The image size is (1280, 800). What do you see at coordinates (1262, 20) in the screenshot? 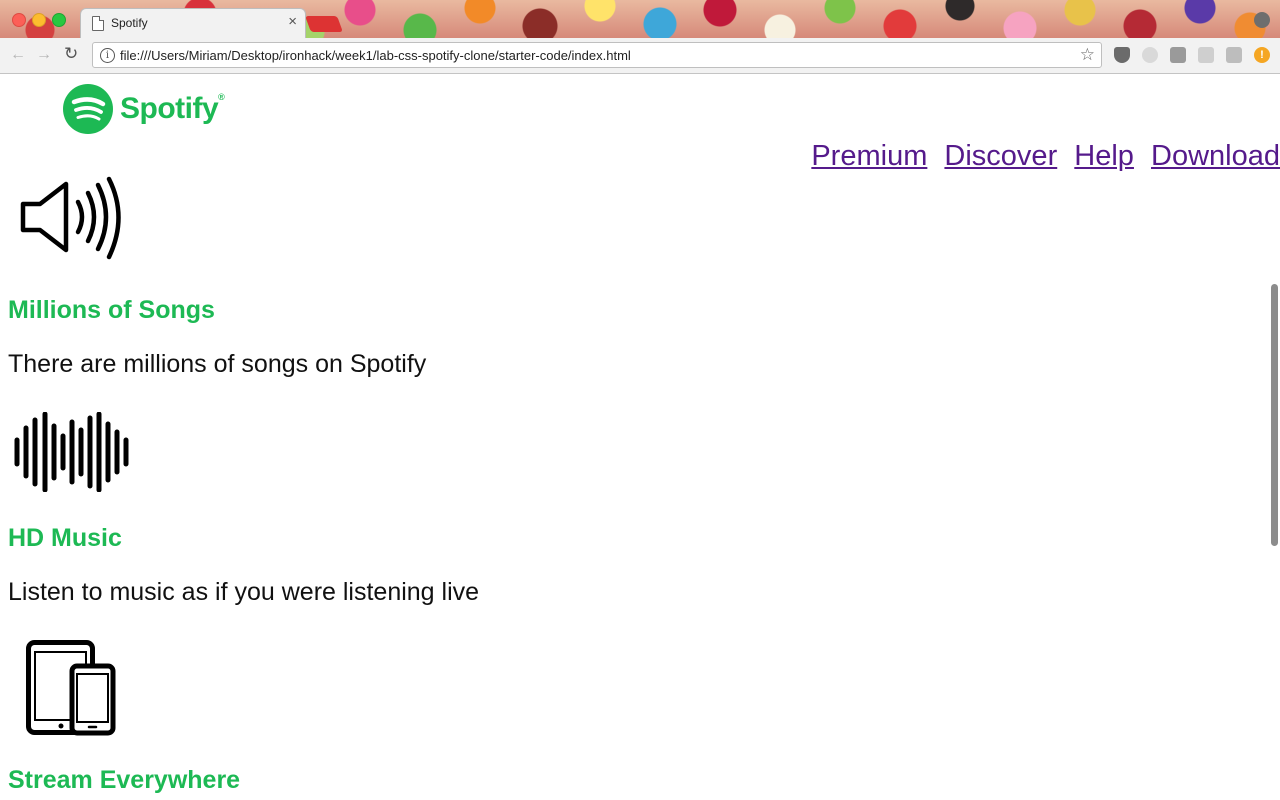
I see `profile-avatar-icon` at bounding box center [1262, 20].